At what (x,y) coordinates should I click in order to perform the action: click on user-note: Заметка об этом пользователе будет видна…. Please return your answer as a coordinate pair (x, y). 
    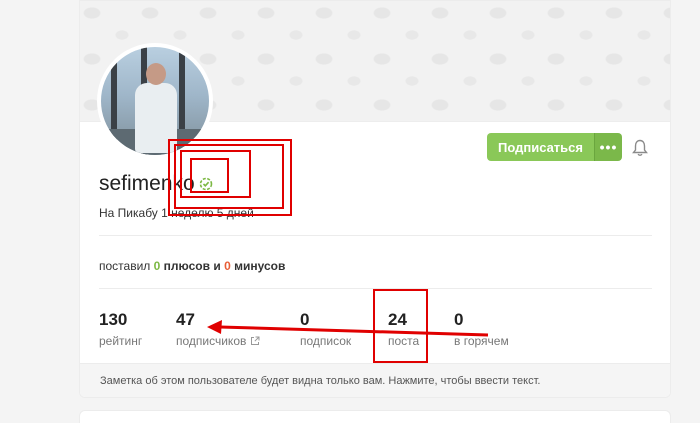
    Looking at the image, I should click on (375, 380).